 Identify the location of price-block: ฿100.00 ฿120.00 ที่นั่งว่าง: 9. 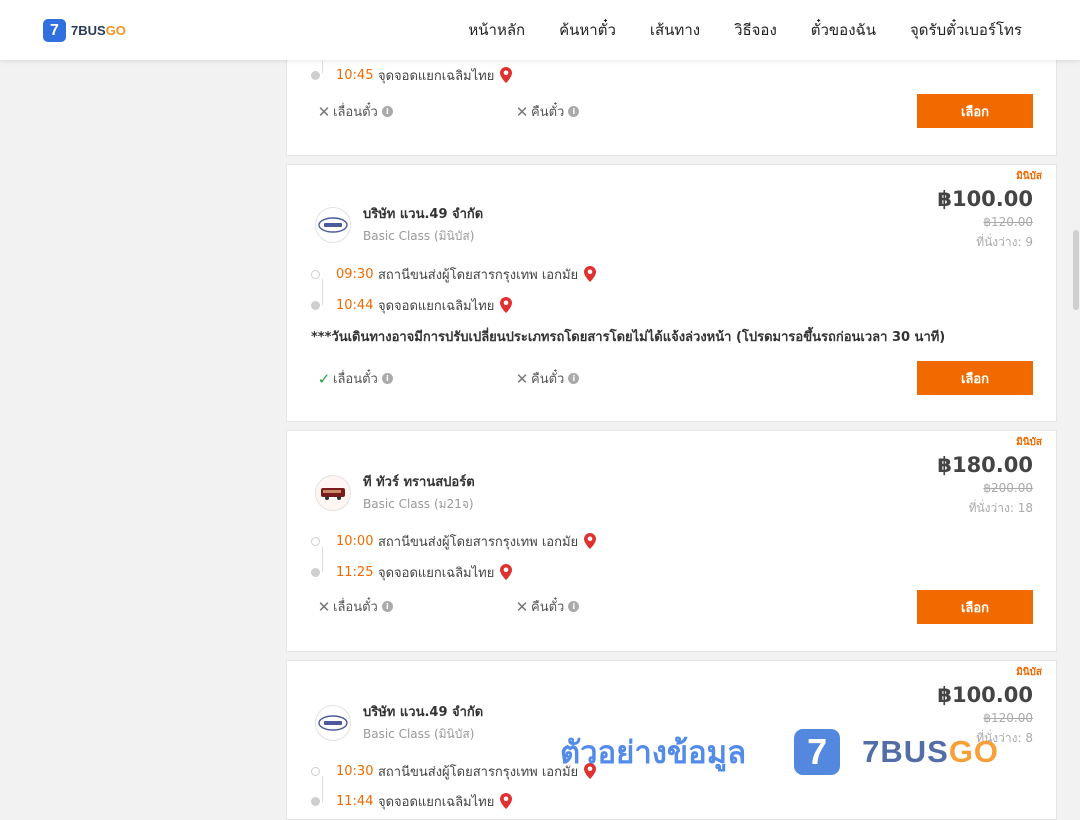
(985, 219).